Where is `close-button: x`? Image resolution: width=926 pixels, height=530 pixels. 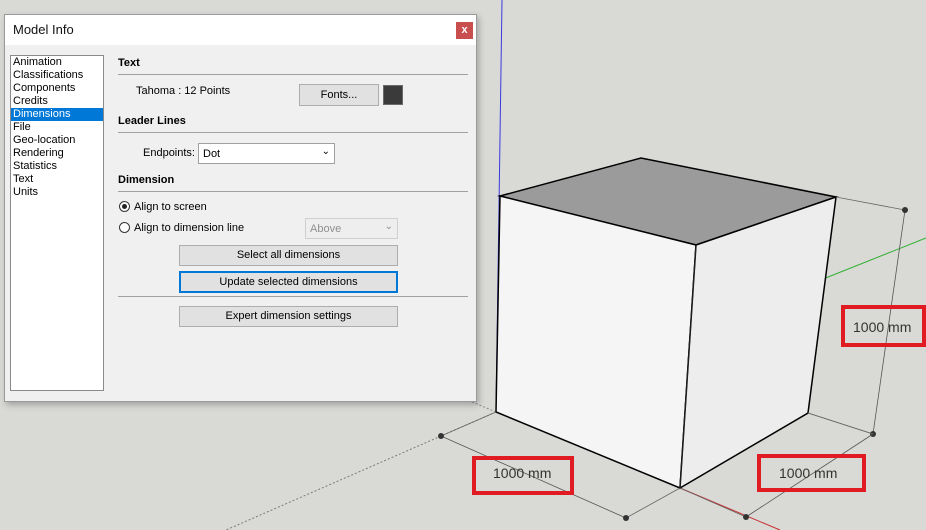 close-button: x is located at coordinates (464, 30).